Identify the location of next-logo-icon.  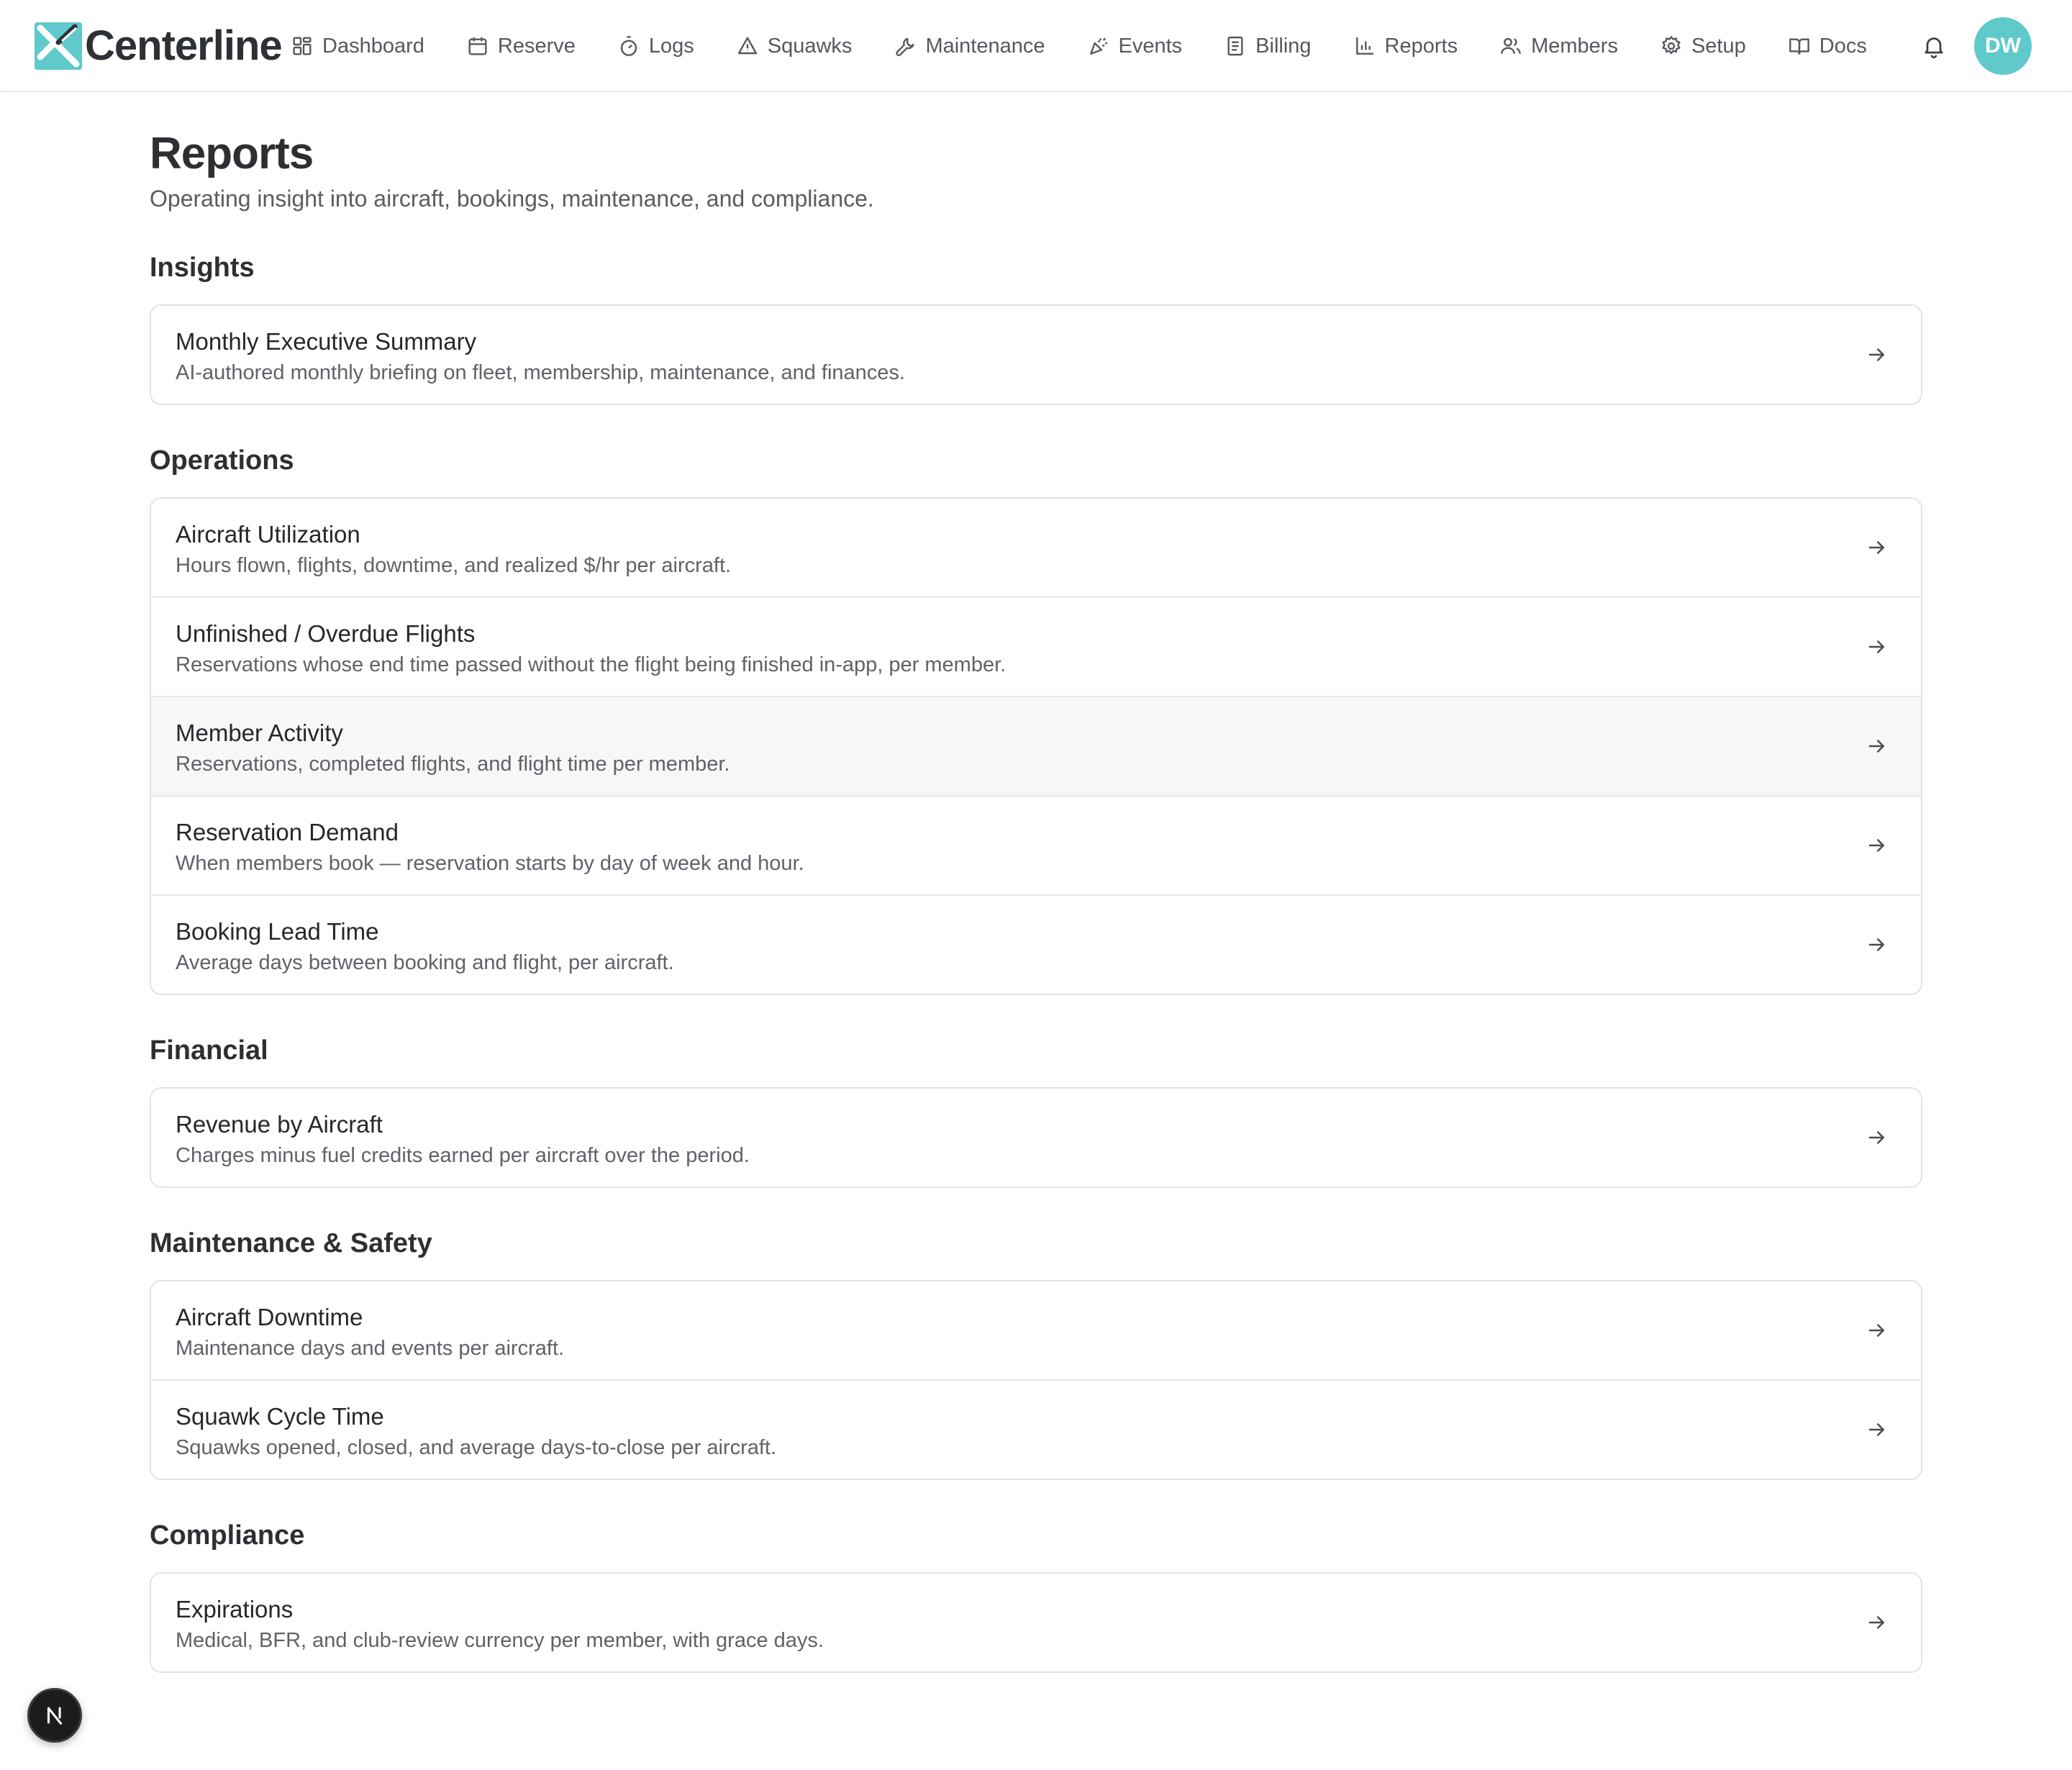
(55, 1716).